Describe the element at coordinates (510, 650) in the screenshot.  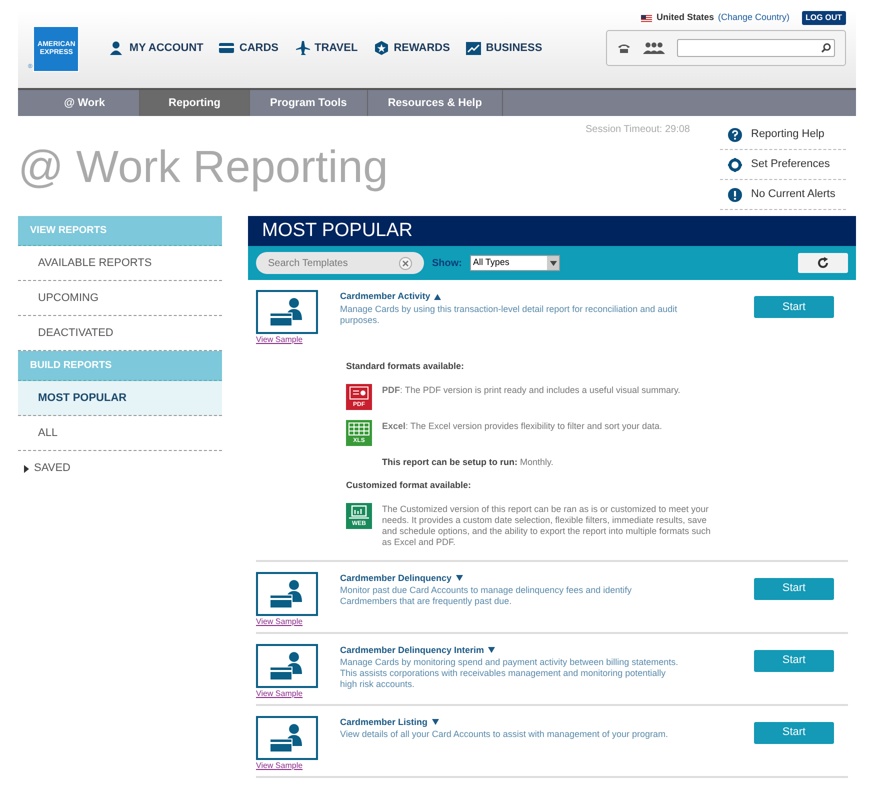
I see `report-title-link: Cardmember Delinquency Interim` at that location.